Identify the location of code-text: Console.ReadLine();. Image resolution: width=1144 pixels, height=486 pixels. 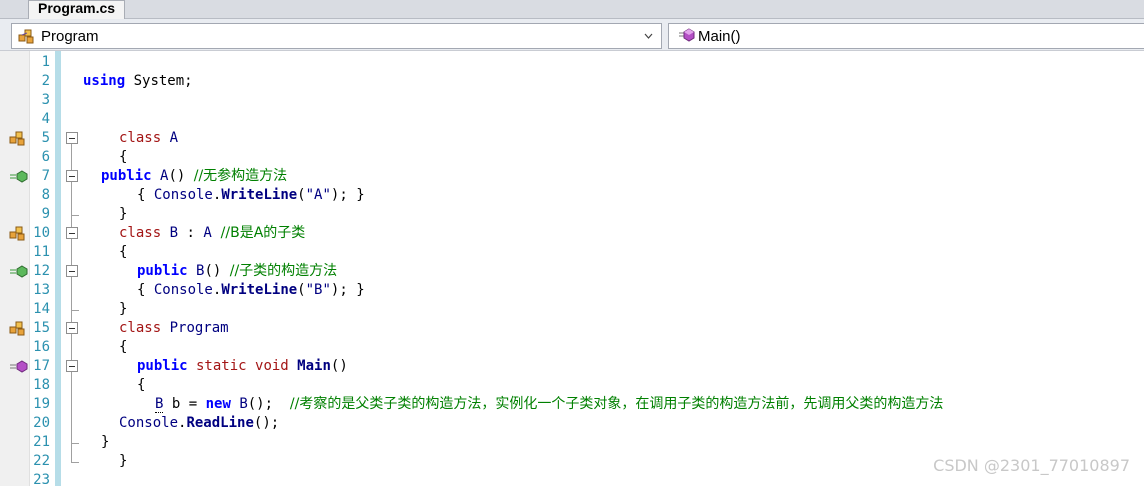
(199, 423).